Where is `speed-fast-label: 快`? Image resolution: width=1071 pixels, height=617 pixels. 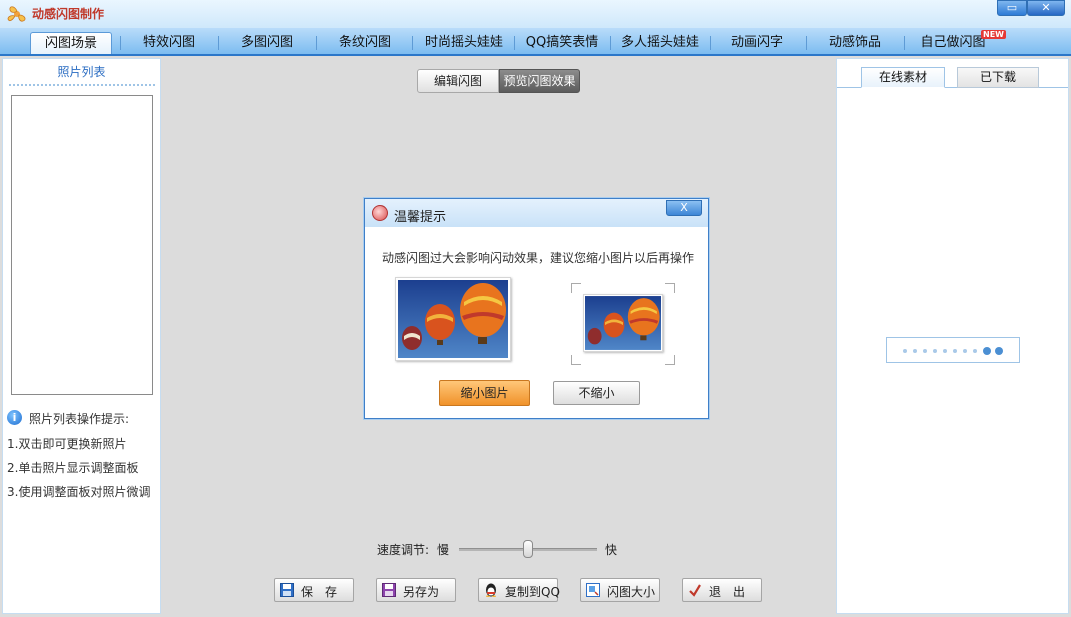 speed-fast-label: 快 is located at coordinates (611, 550).